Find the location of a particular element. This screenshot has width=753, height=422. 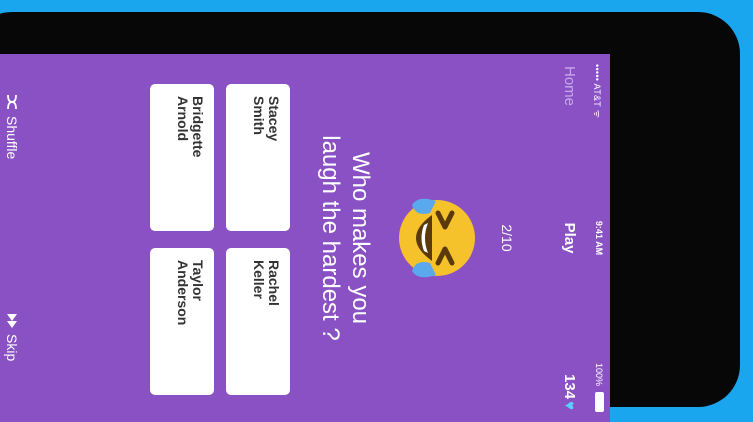

answer-last-name: Anderson is located at coordinates (183, 293).